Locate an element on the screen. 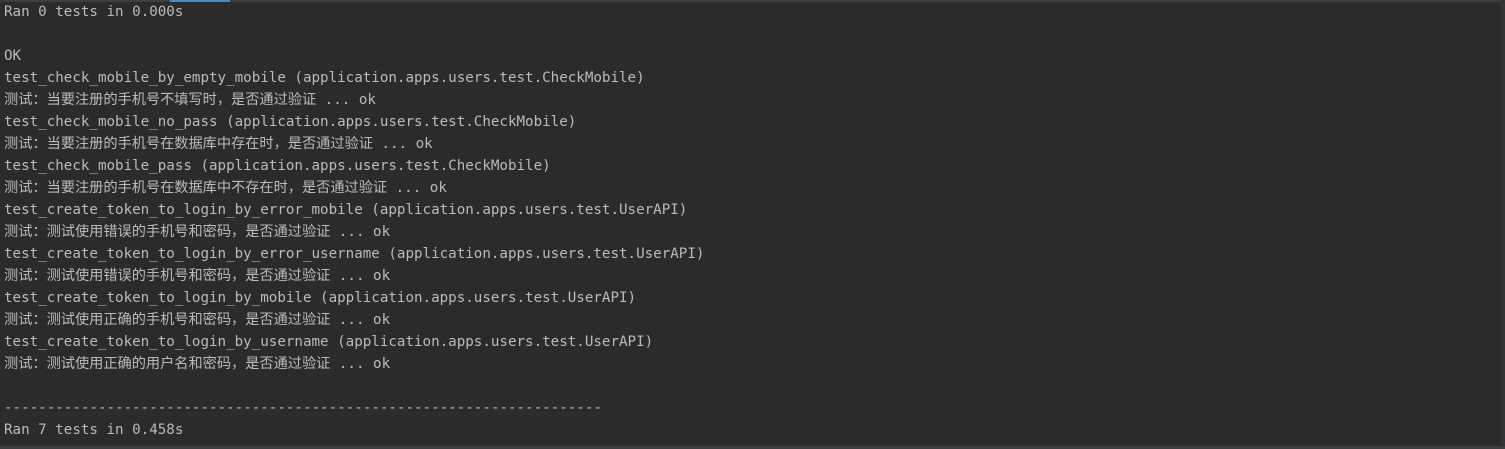 Image resolution: width=1505 pixels, height=449 pixels. console-line: Ran 7 tests in 0.458s is located at coordinates (94, 430).